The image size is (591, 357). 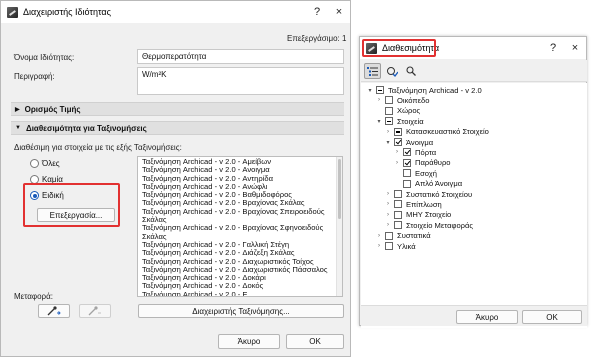 I want to click on radio-all: Όλες, so click(x=45, y=163).